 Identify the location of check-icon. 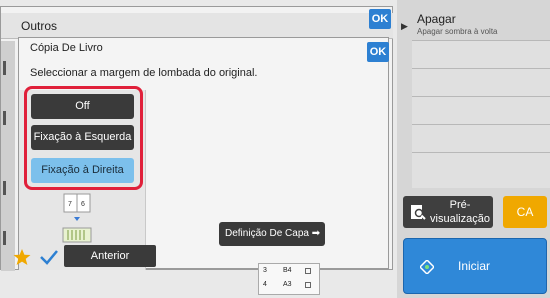
(49, 257).